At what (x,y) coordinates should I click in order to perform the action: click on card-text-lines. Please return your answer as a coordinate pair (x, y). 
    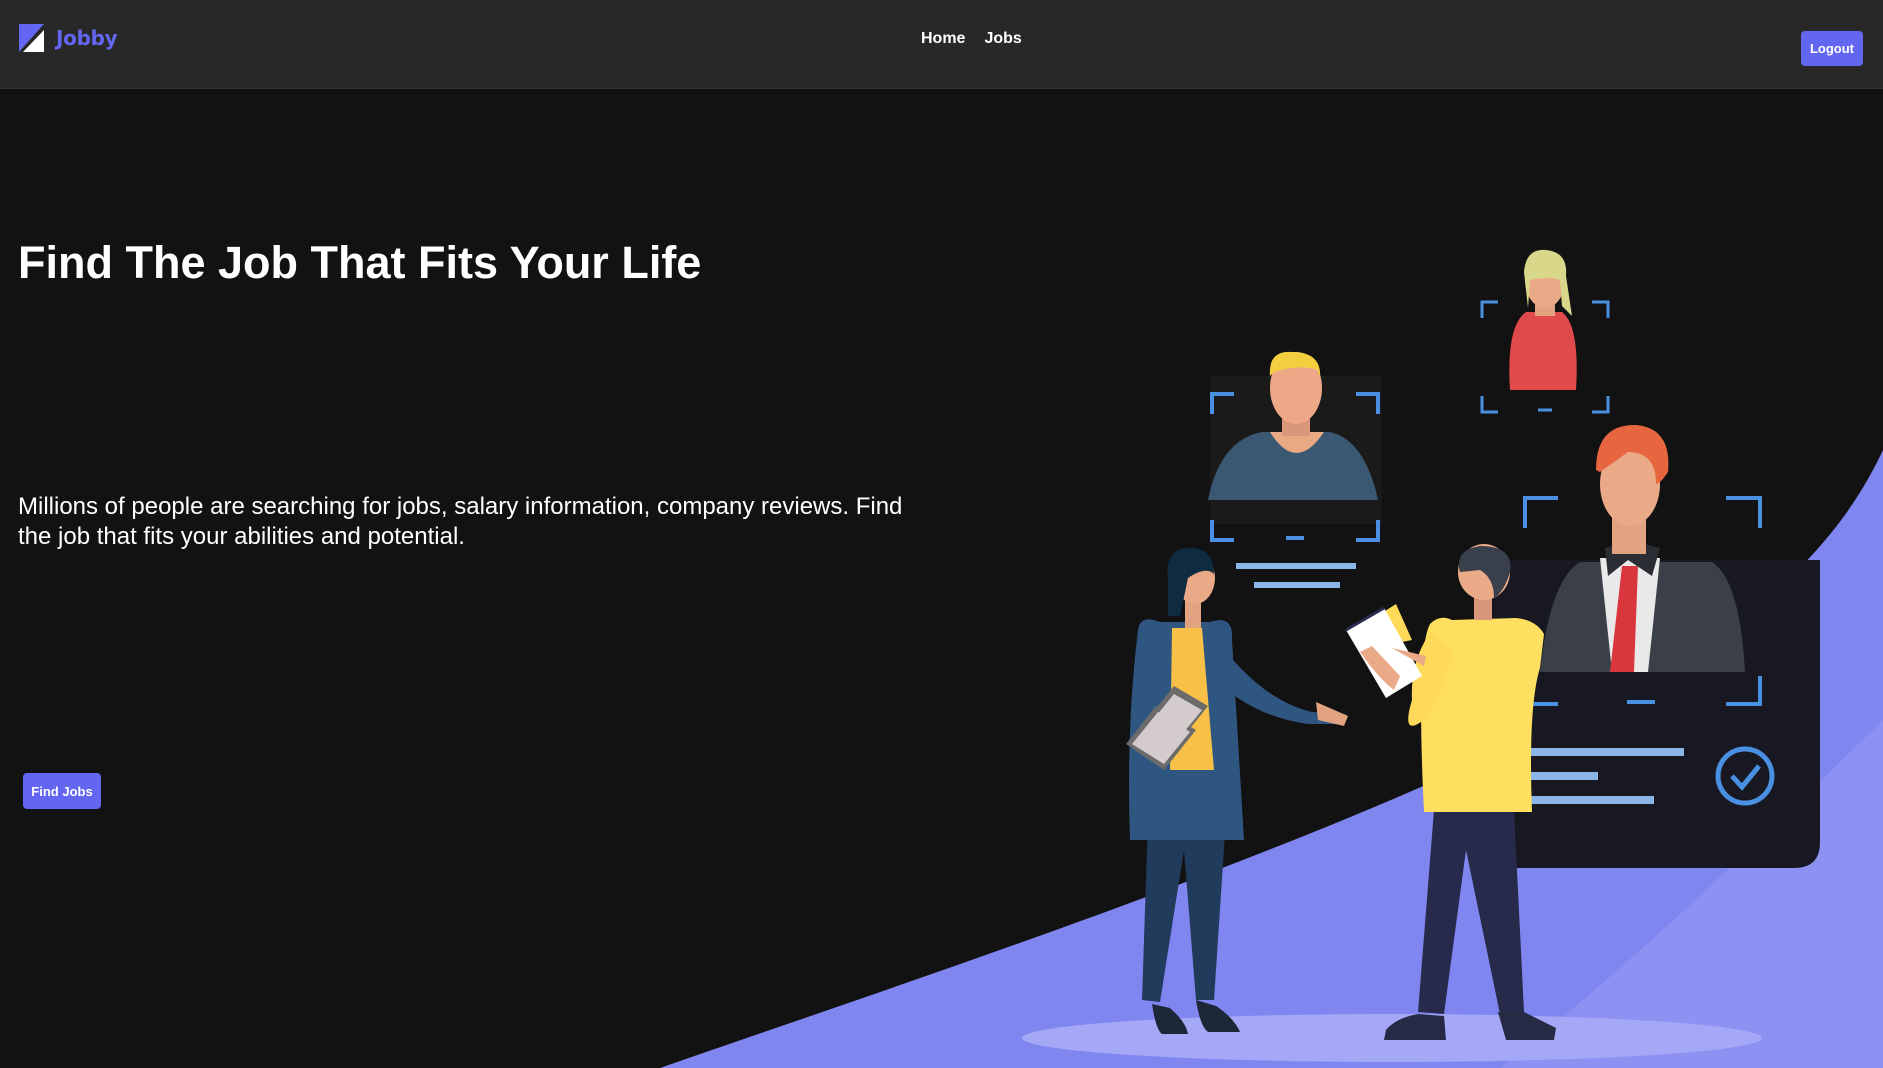
    Looking at the image, I should click on (1603, 776).